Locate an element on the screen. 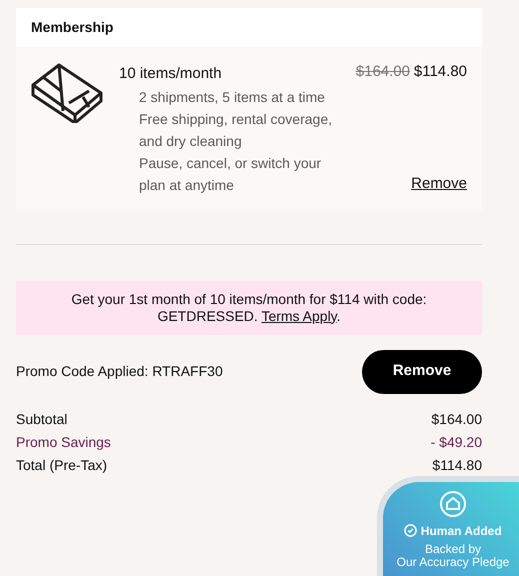  summary-label: Subtotal is located at coordinates (42, 419).